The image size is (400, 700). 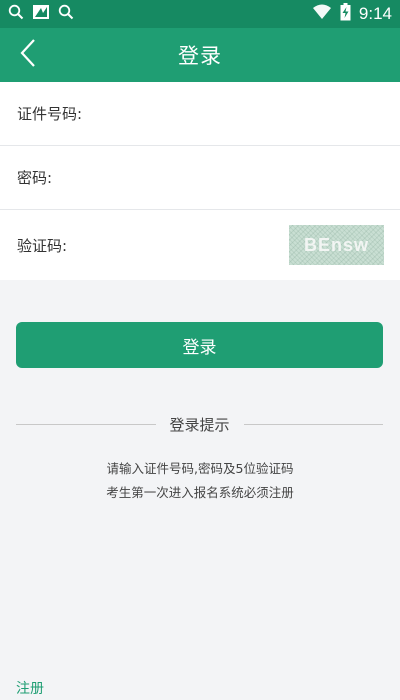 I want to click on wifi-icon, so click(x=322, y=14).